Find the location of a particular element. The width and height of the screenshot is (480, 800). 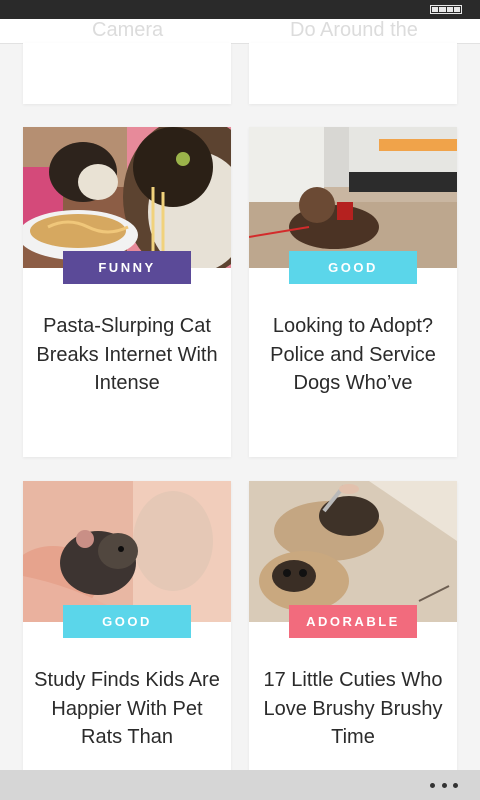

partial-card-left is located at coordinates (127, 73).